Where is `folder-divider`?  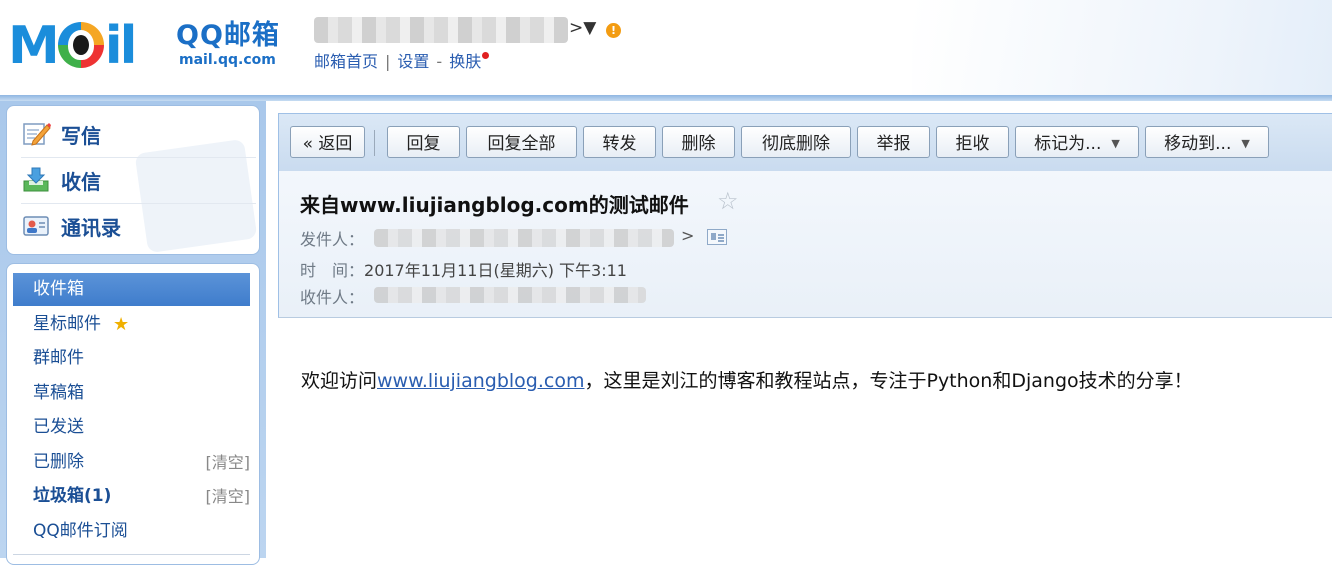
folder-divider is located at coordinates (131, 554).